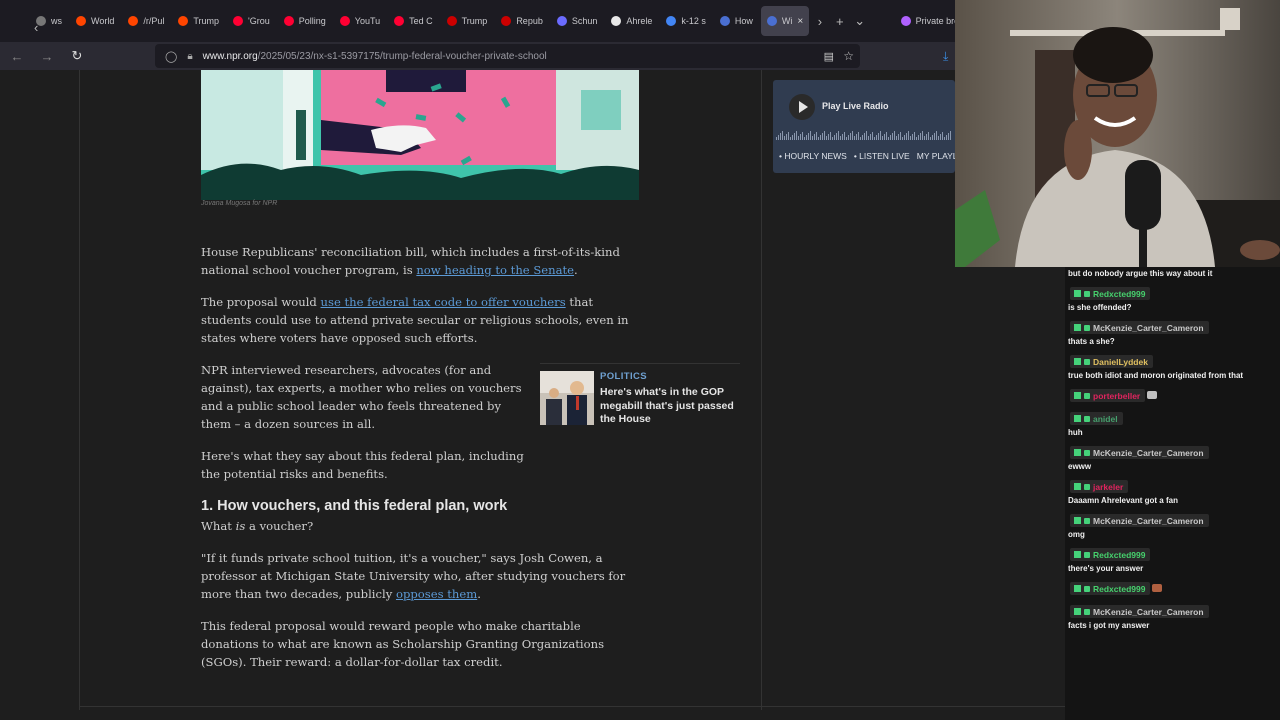 The height and width of the screenshot is (720, 1280). Describe the element at coordinates (36, 27) in the screenshot. I see `tab-scroll-left-icon: ‹` at that location.